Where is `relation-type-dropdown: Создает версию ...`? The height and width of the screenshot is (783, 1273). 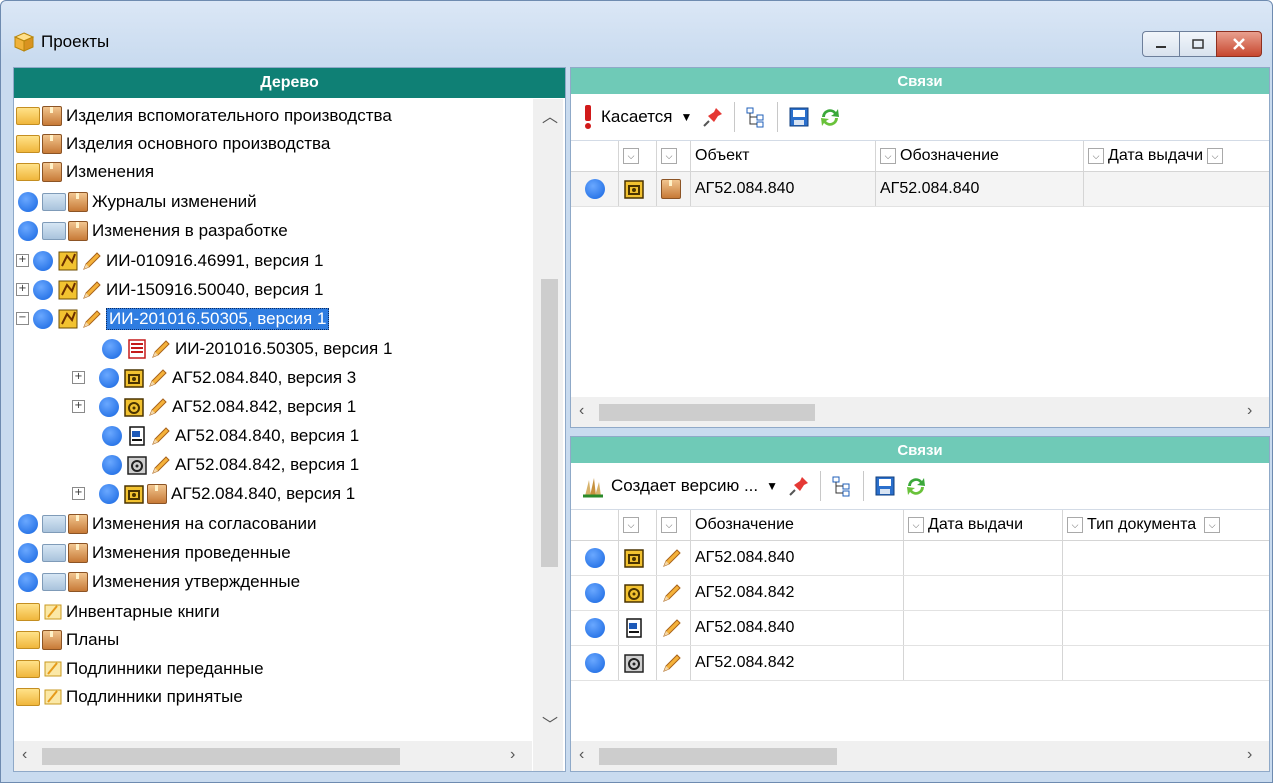
relation-type-dropdown: Создает версию ... is located at coordinates (684, 486).